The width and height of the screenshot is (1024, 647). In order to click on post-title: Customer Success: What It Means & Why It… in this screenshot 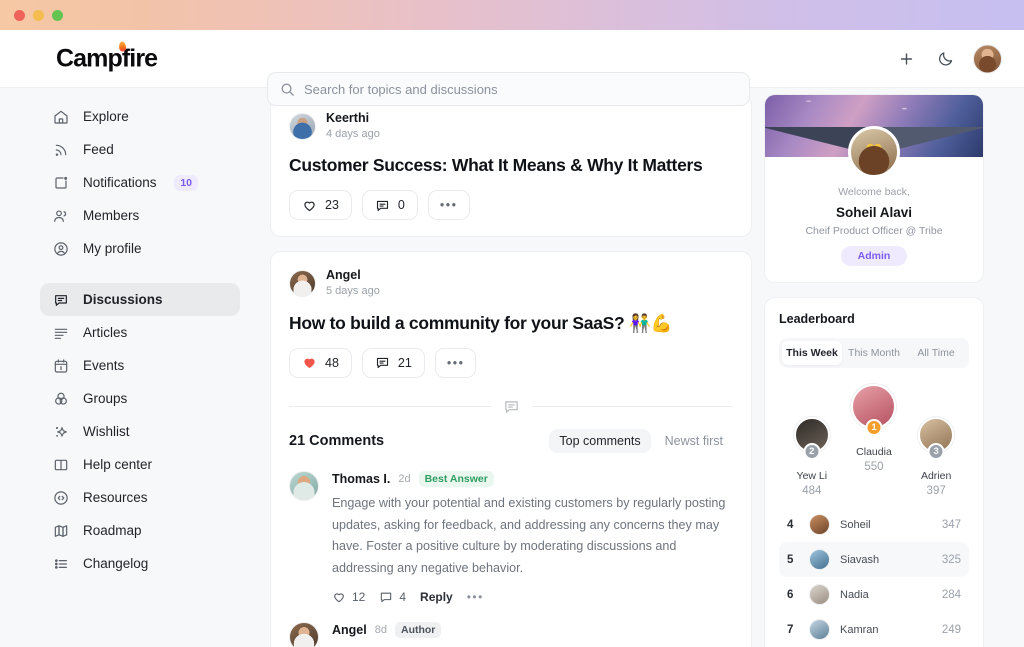, I will do `click(511, 165)`.